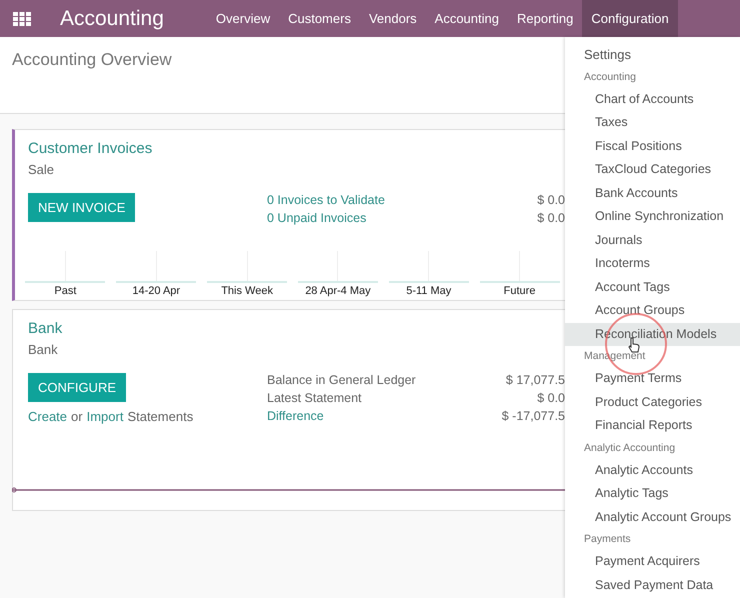 This screenshot has height=598, width=740. What do you see at coordinates (42, 169) in the screenshot?
I see `card-subtitle: Sale` at bounding box center [42, 169].